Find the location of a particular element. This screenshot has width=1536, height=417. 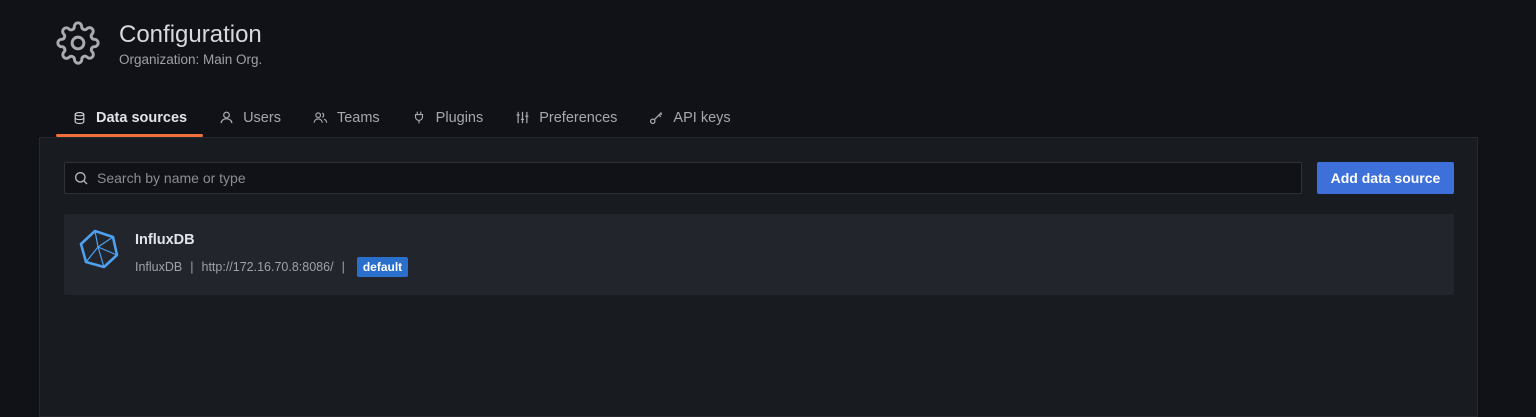

tab-api-keys: API keys is located at coordinates (689, 117).